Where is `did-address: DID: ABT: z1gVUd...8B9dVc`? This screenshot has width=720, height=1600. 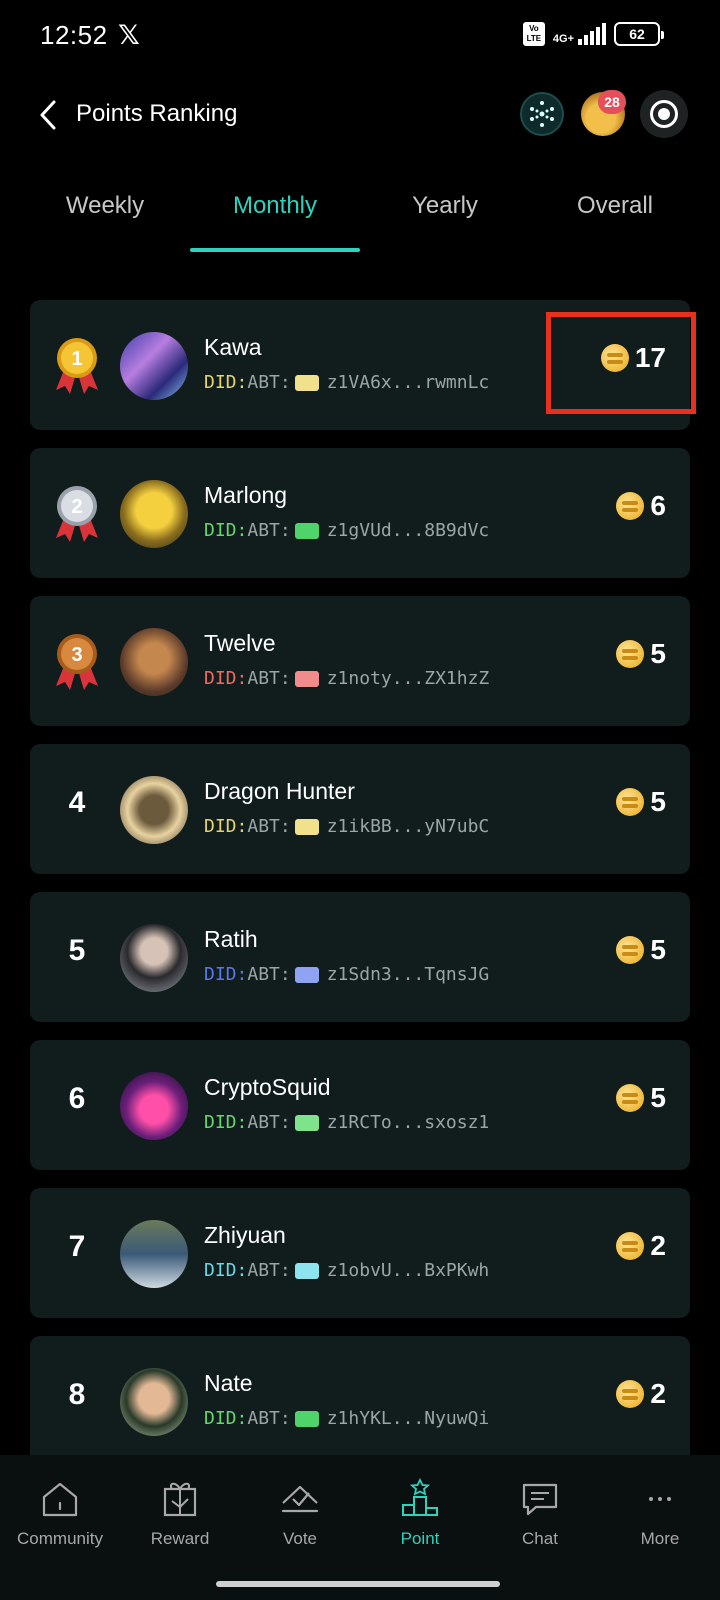
did-address: DID: ABT: z1gVUd...8B9dVc is located at coordinates (346, 530).